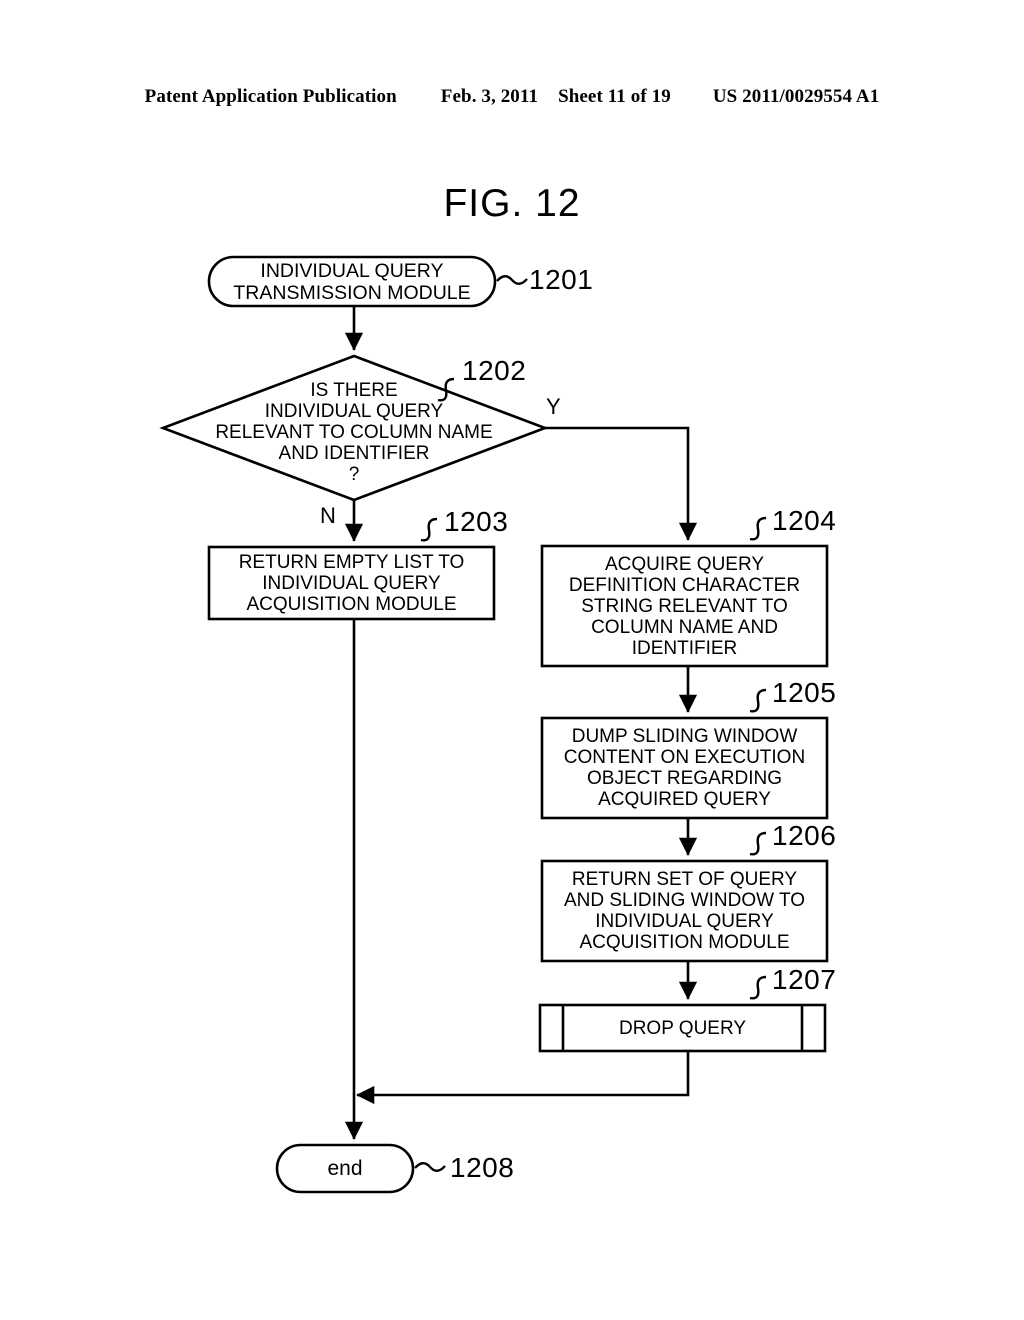 The width and height of the screenshot is (1024, 1320). Describe the element at coordinates (345, 1168) in the screenshot. I see `end-node-shape` at that location.